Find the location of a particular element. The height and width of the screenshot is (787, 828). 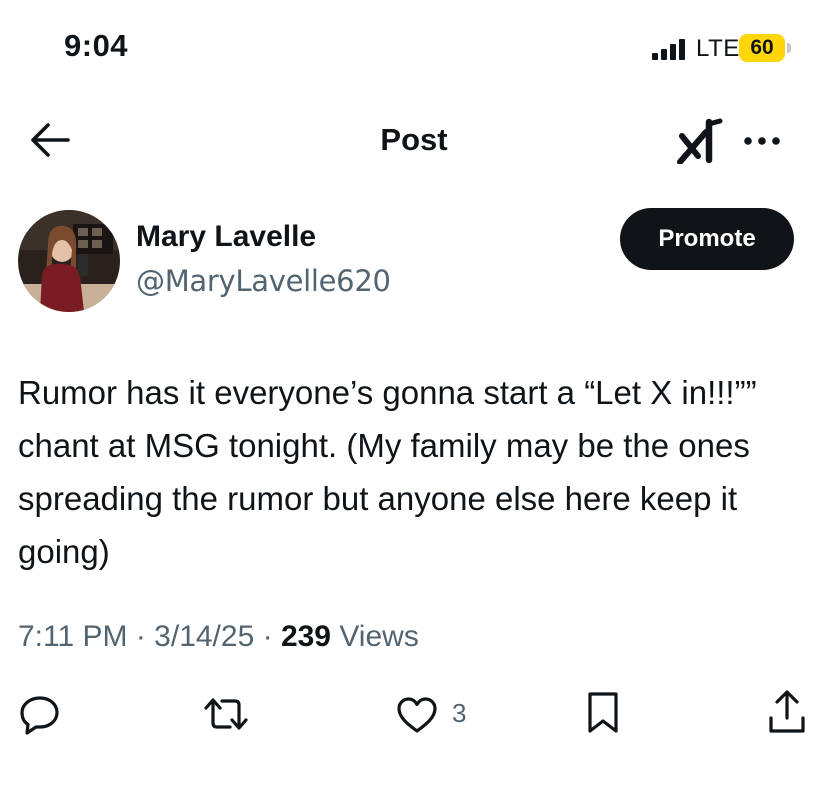

battery-indicator: 60 is located at coordinates (762, 48).